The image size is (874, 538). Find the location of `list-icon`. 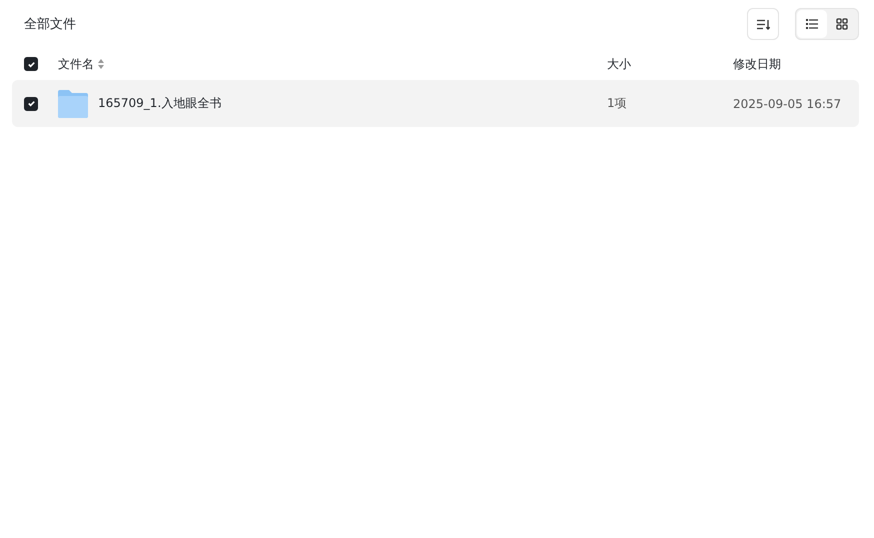

list-icon is located at coordinates (812, 24).